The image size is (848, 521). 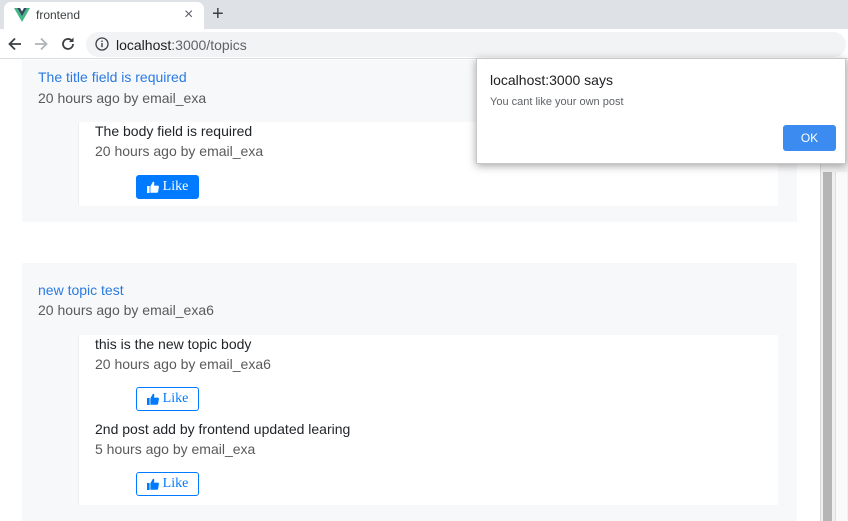 What do you see at coordinates (466, 44) in the screenshot?
I see `address-bar: localhost:3000/topics` at bounding box center [466, 44].